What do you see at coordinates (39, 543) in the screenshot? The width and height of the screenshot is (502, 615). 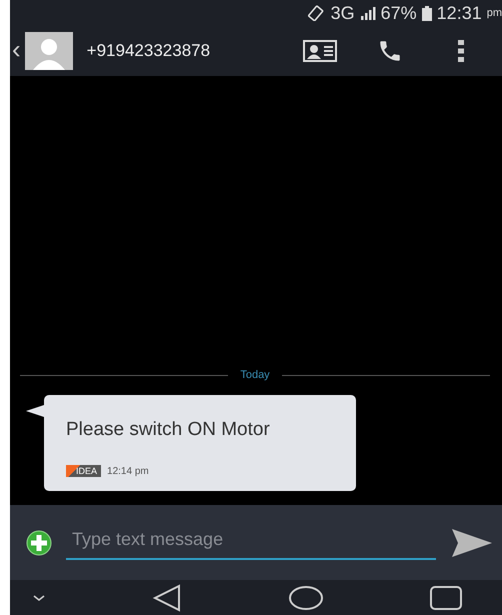 I see `add-attachment-icon` at bounding box center [39, 543].